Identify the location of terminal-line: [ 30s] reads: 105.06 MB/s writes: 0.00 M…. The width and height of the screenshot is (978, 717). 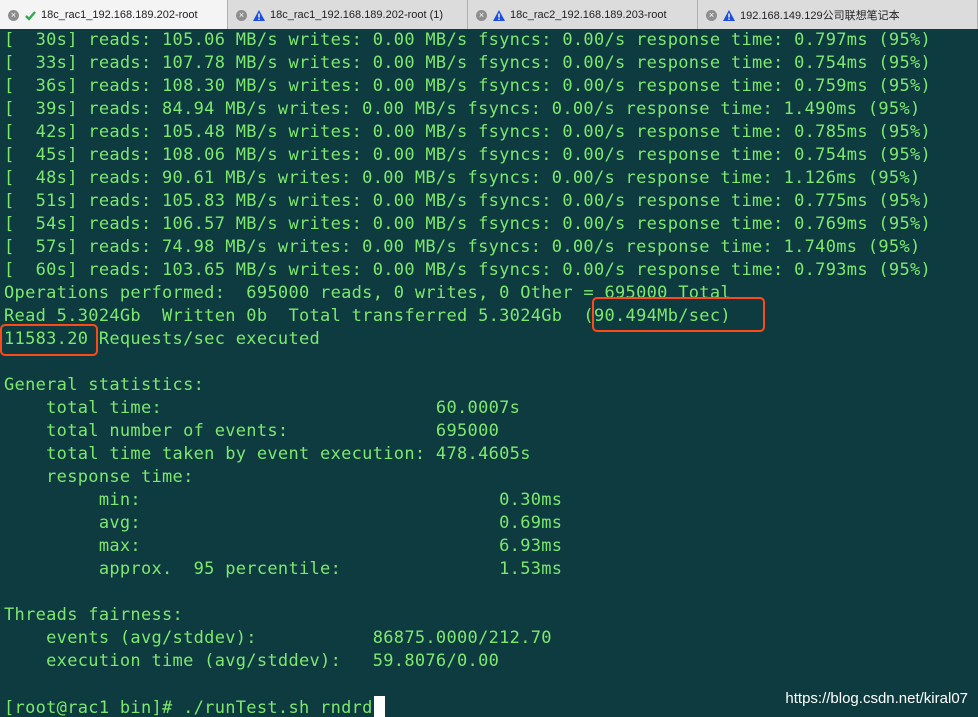
(468, 40).